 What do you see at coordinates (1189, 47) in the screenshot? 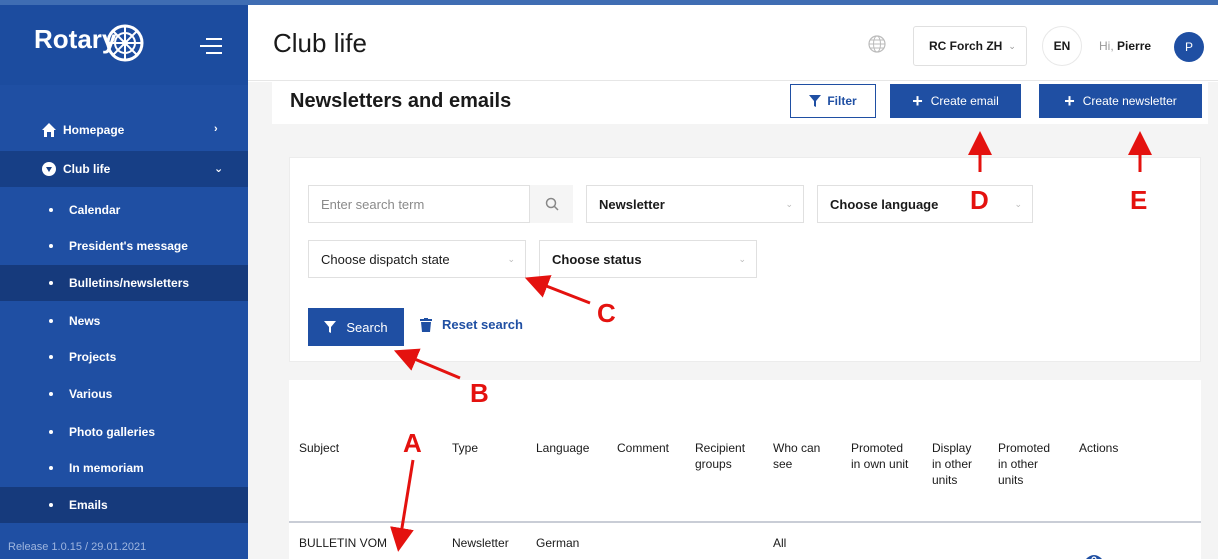
I see `avatar: P` at bounding box center [1189, 47].